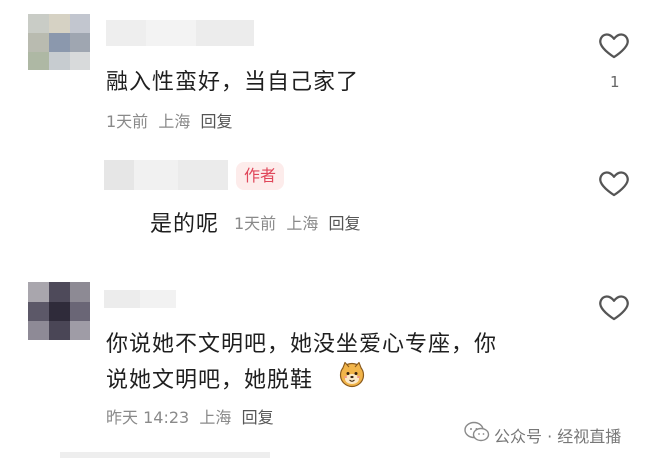 The width and height of the screenshot is (660, 458). What do you see at coordinates (302, 344) in the screenshot?
I see `comment-text-line-1: 你说她不文明吧，她没坐爱心专座，你` at bounding box center [302, 344].